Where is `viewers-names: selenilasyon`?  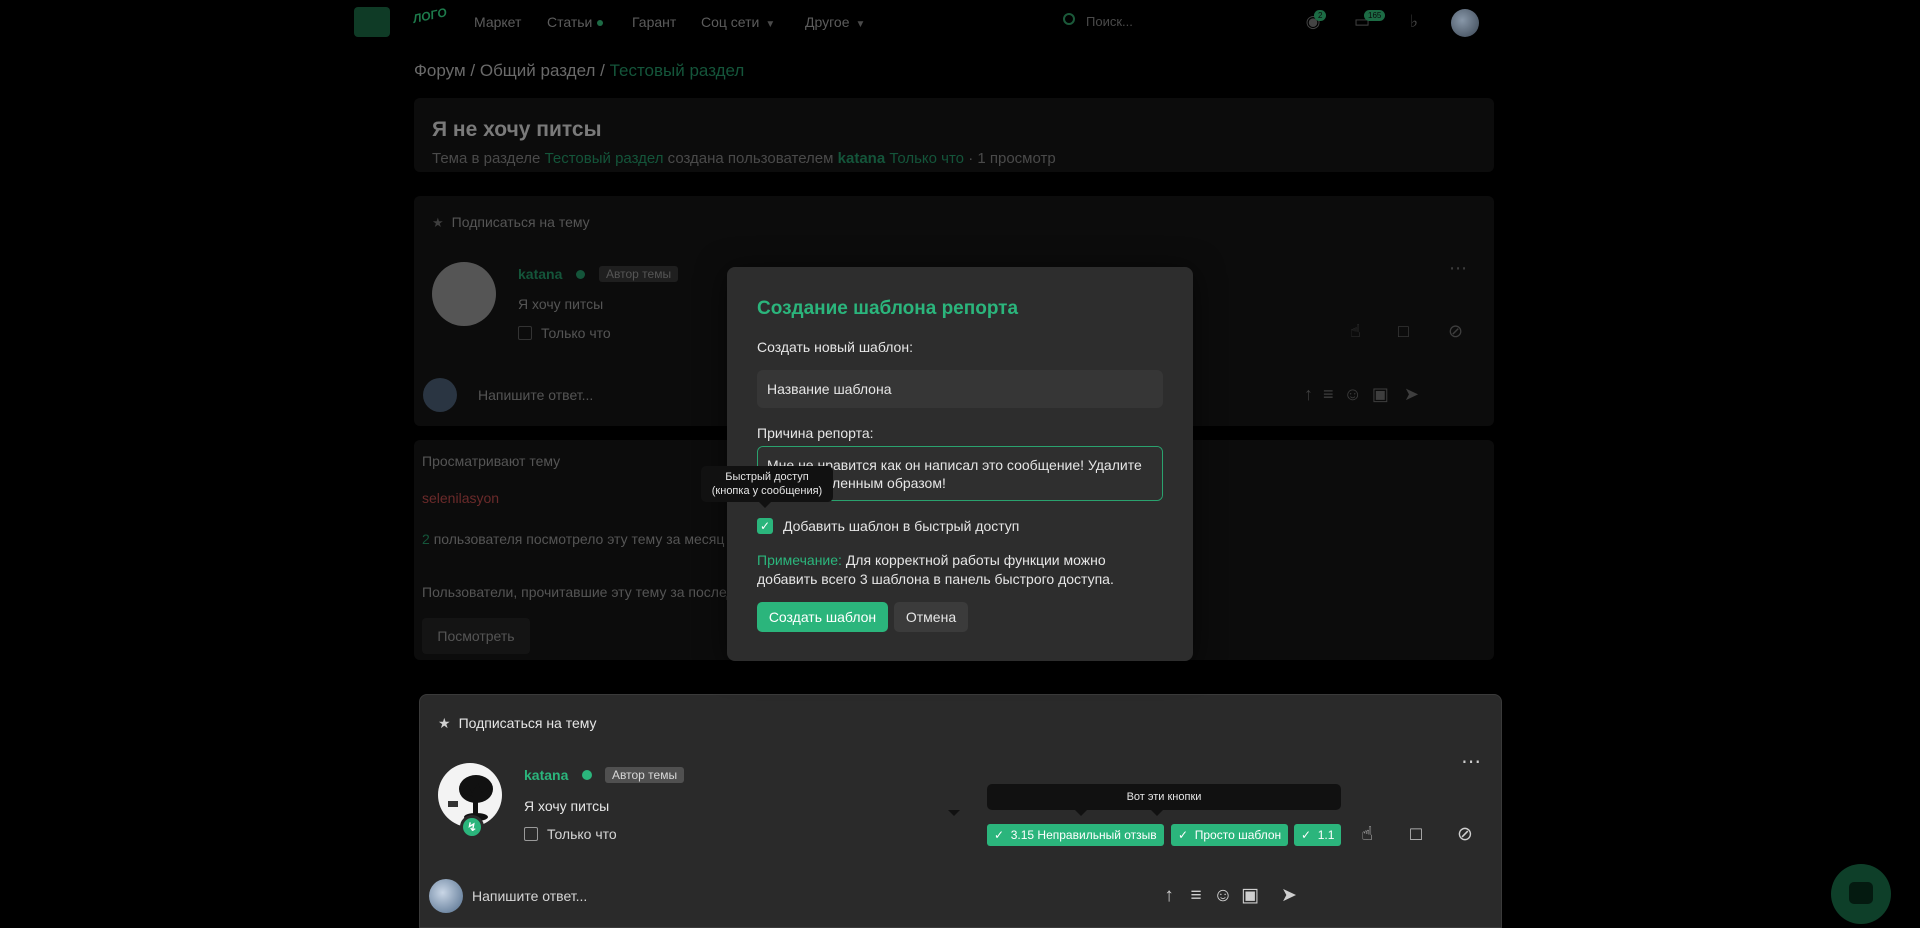
viewers-names: selenilasyon is located at coordinates (461, 498).